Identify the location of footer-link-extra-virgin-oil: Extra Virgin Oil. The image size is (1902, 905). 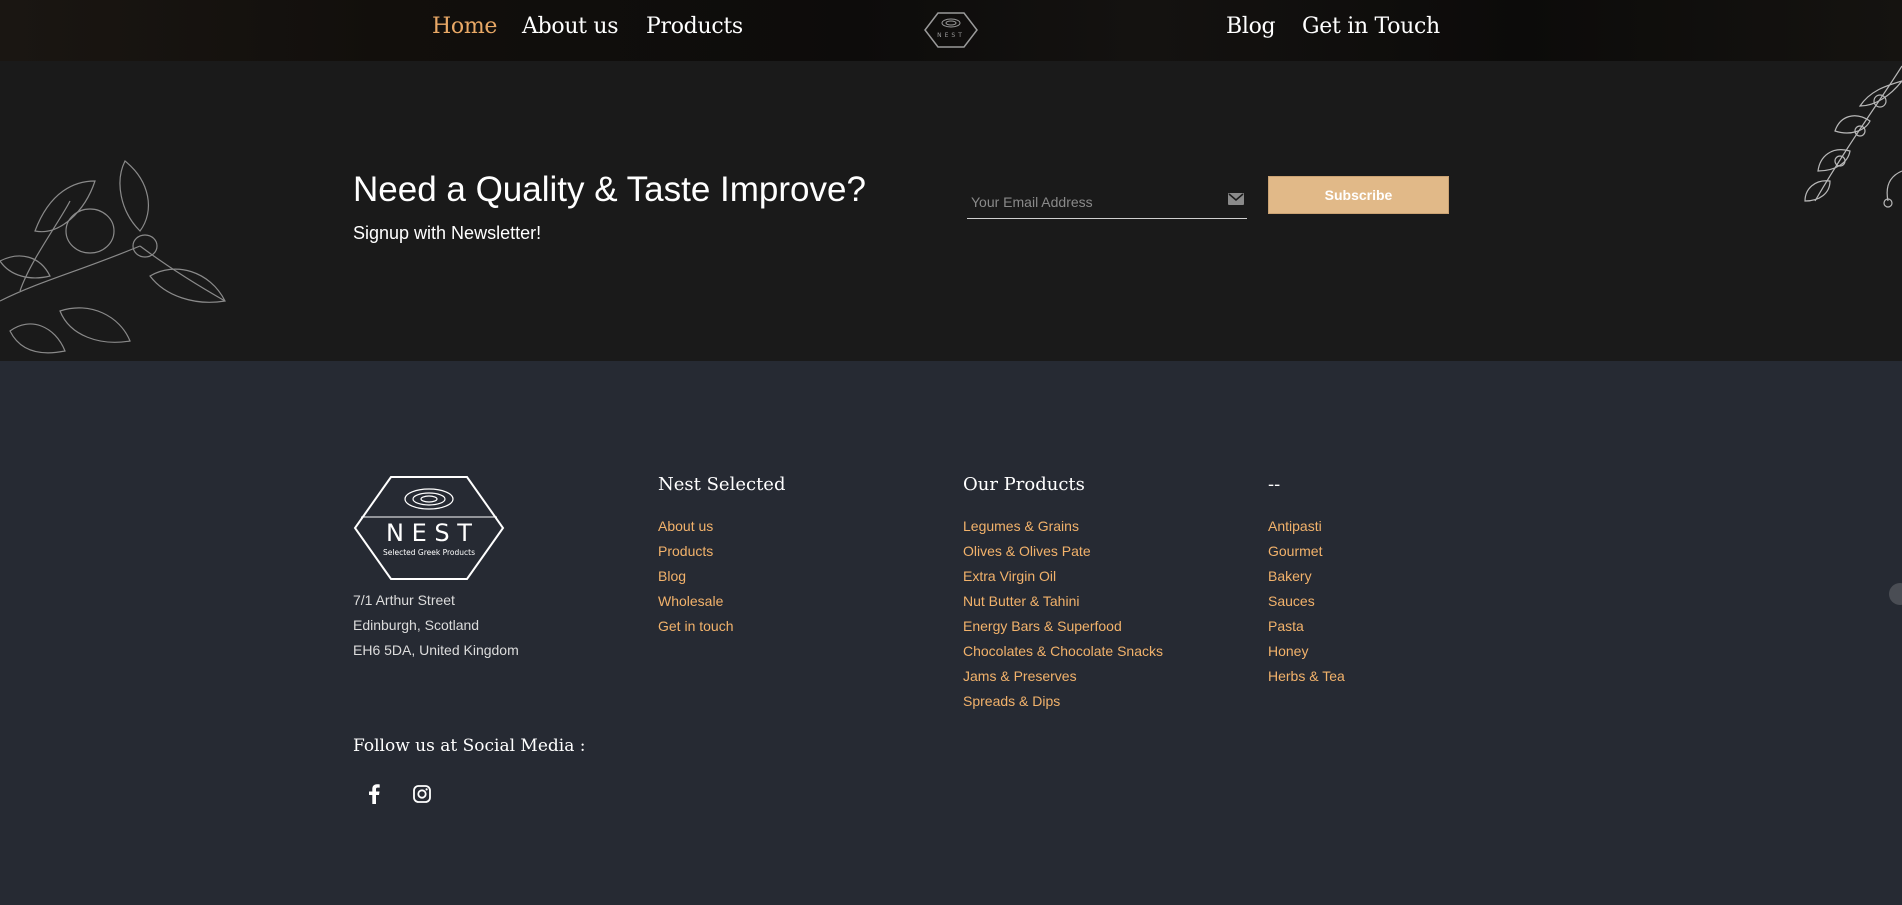
(1009, 576).